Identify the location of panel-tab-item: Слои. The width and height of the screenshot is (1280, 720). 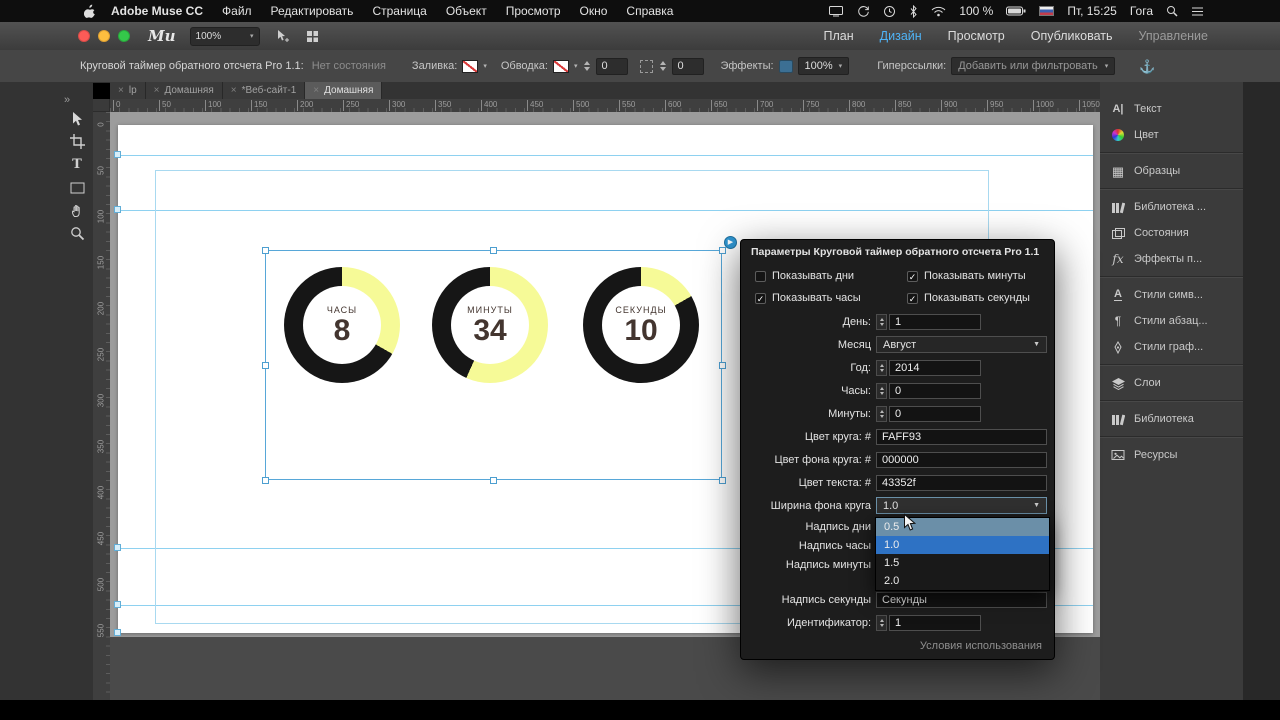
(1171, 383).